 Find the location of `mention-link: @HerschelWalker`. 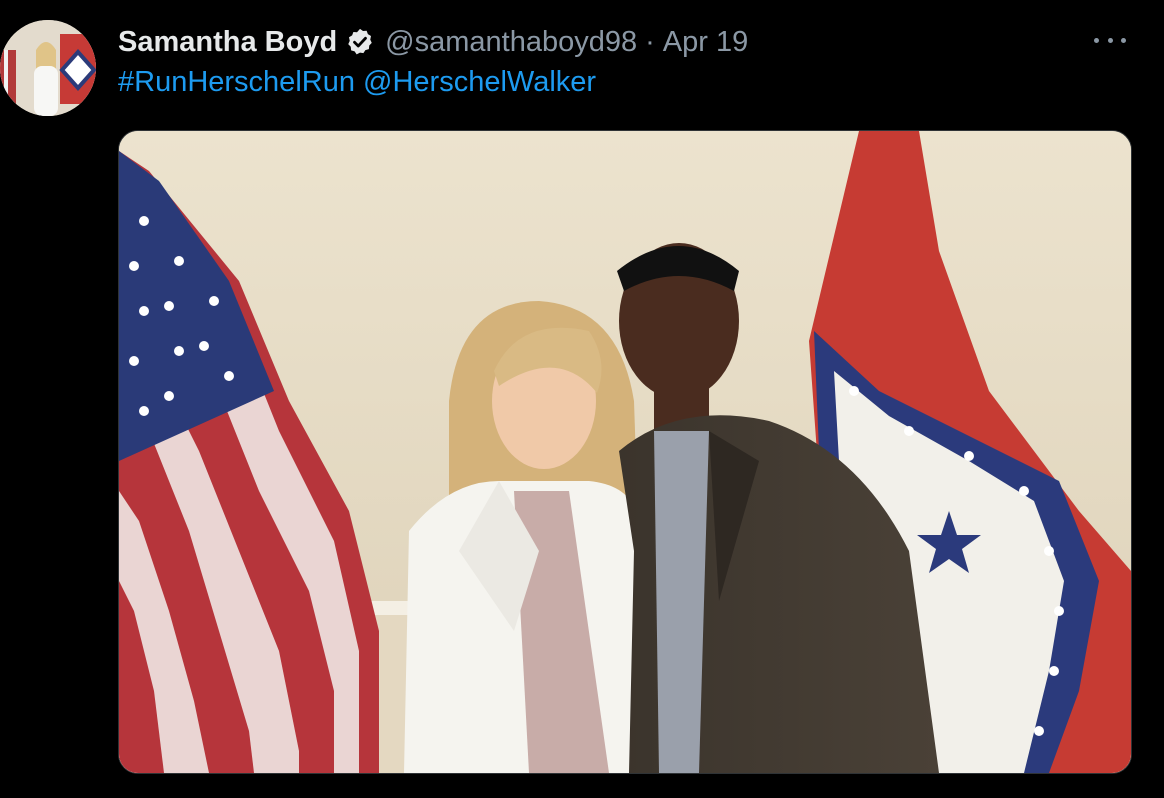

mention-link: @HerschelWalker is located at coordinates (479, 82).